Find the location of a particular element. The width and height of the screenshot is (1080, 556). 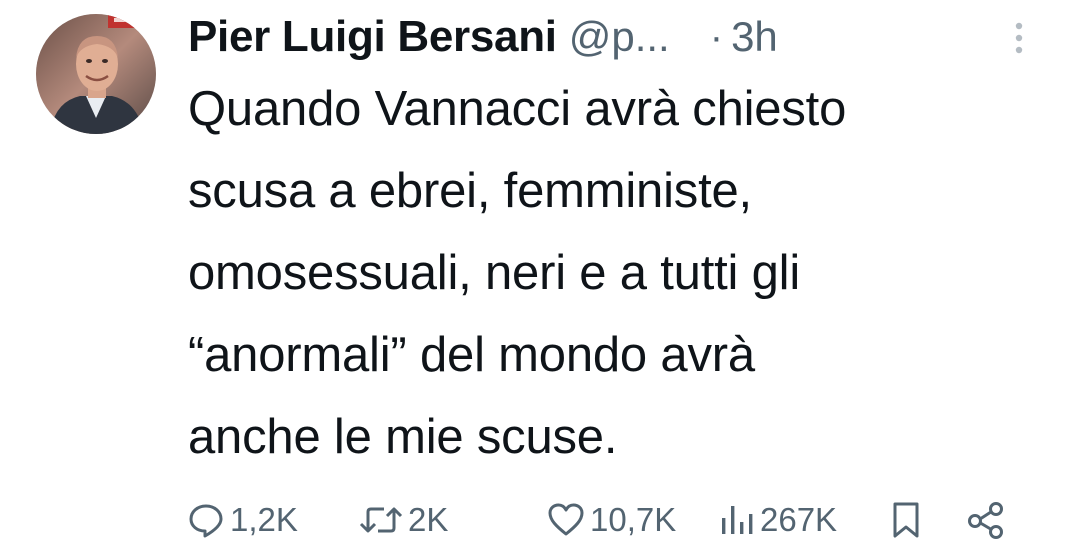

bookmark-icon is located at coordinates (906, 520).